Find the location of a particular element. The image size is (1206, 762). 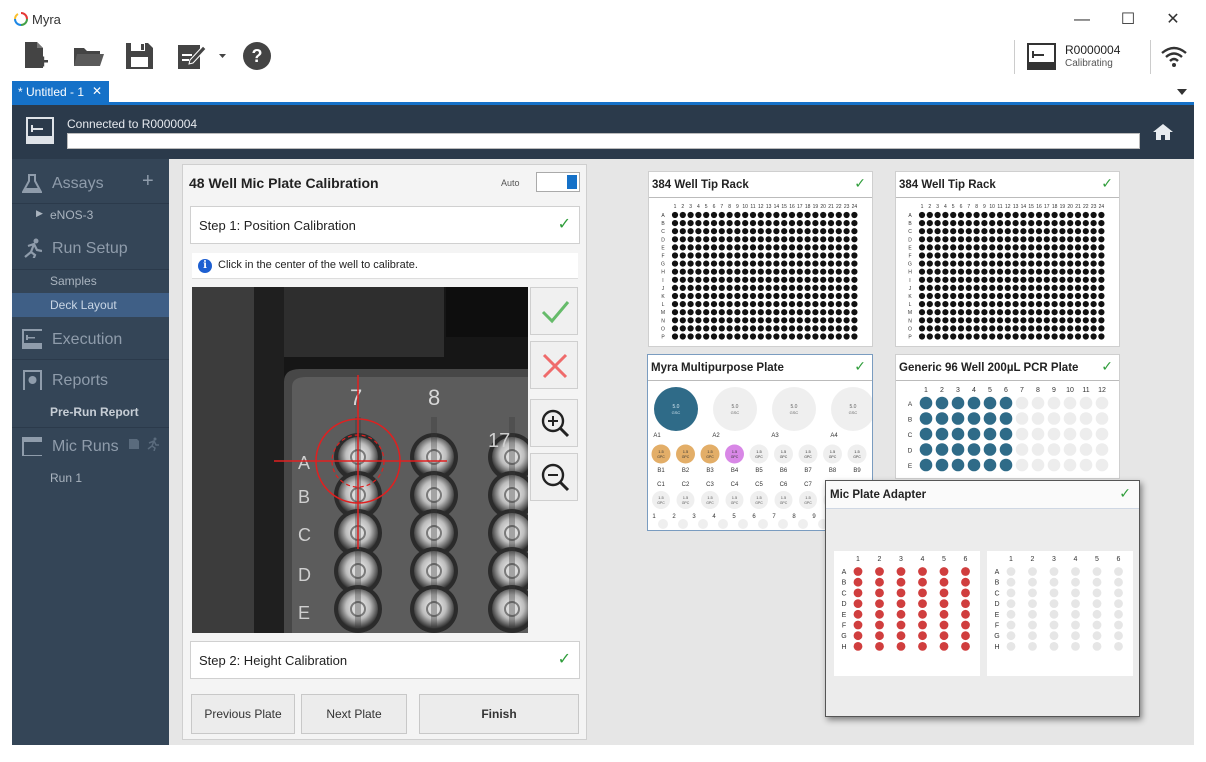

auto-toggle is located at coordinates (558, 182).